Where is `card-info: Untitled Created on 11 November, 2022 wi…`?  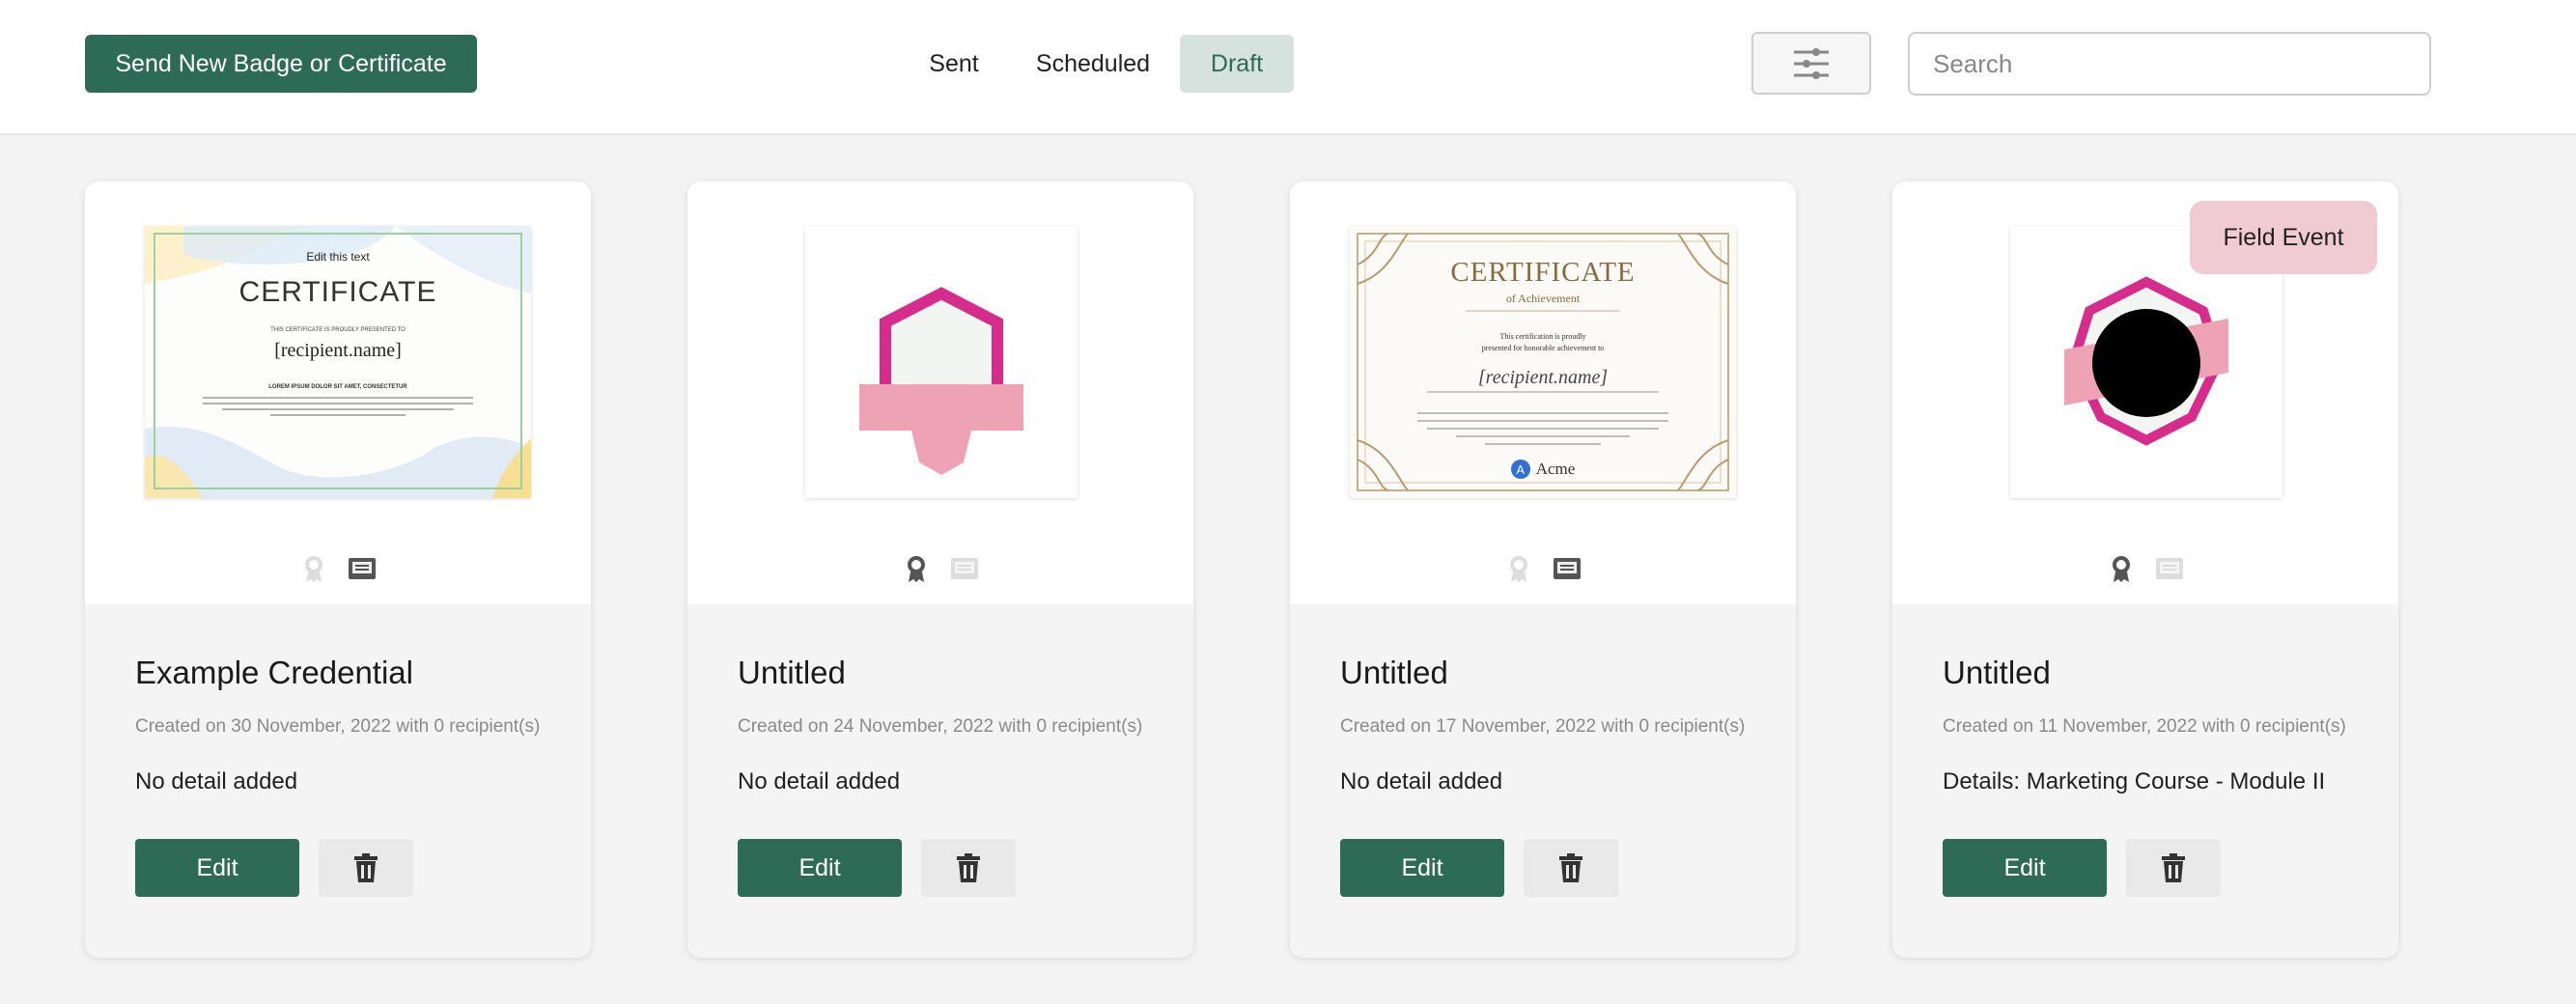 card-info: Untitled Created on 11 November, 2022 wi… is located at coordinates (2145, 781).